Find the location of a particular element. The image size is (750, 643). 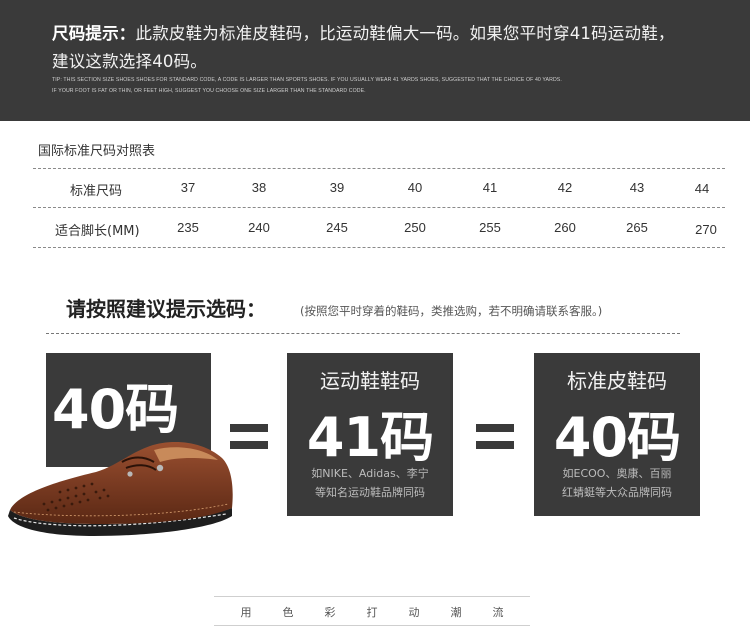

foot-length-row-label: 适合脚长(MM) is located at coordinates (97, 231).